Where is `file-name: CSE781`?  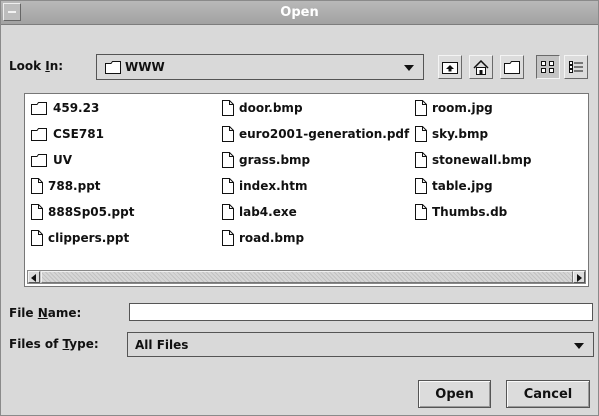
file-name: CSE781 is located at coordinates (78, 134).